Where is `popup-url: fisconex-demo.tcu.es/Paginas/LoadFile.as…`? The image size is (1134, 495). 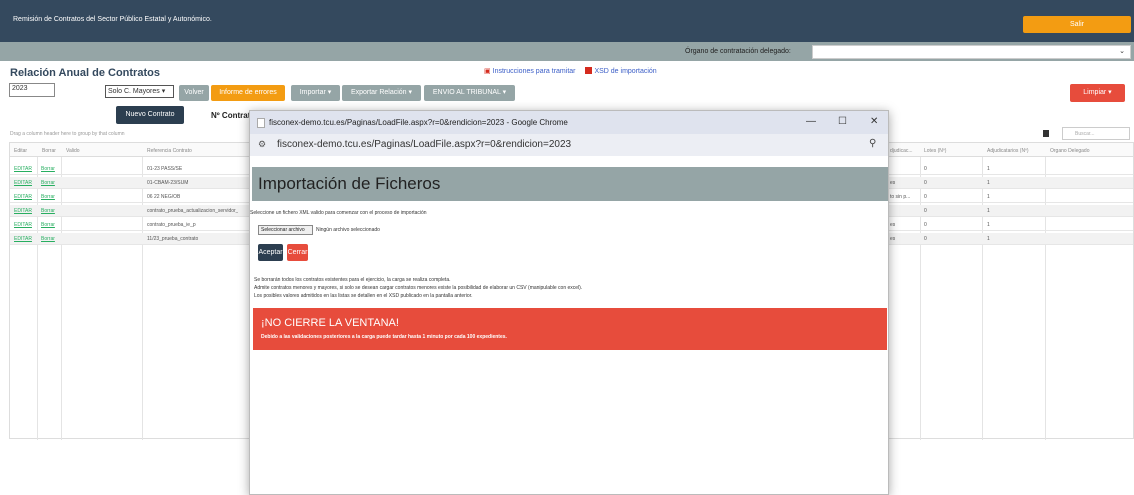
popup-url: fisconex-demo.tcu.es/Paginas/LoadFile.as… is located at coordinates (424, 144).